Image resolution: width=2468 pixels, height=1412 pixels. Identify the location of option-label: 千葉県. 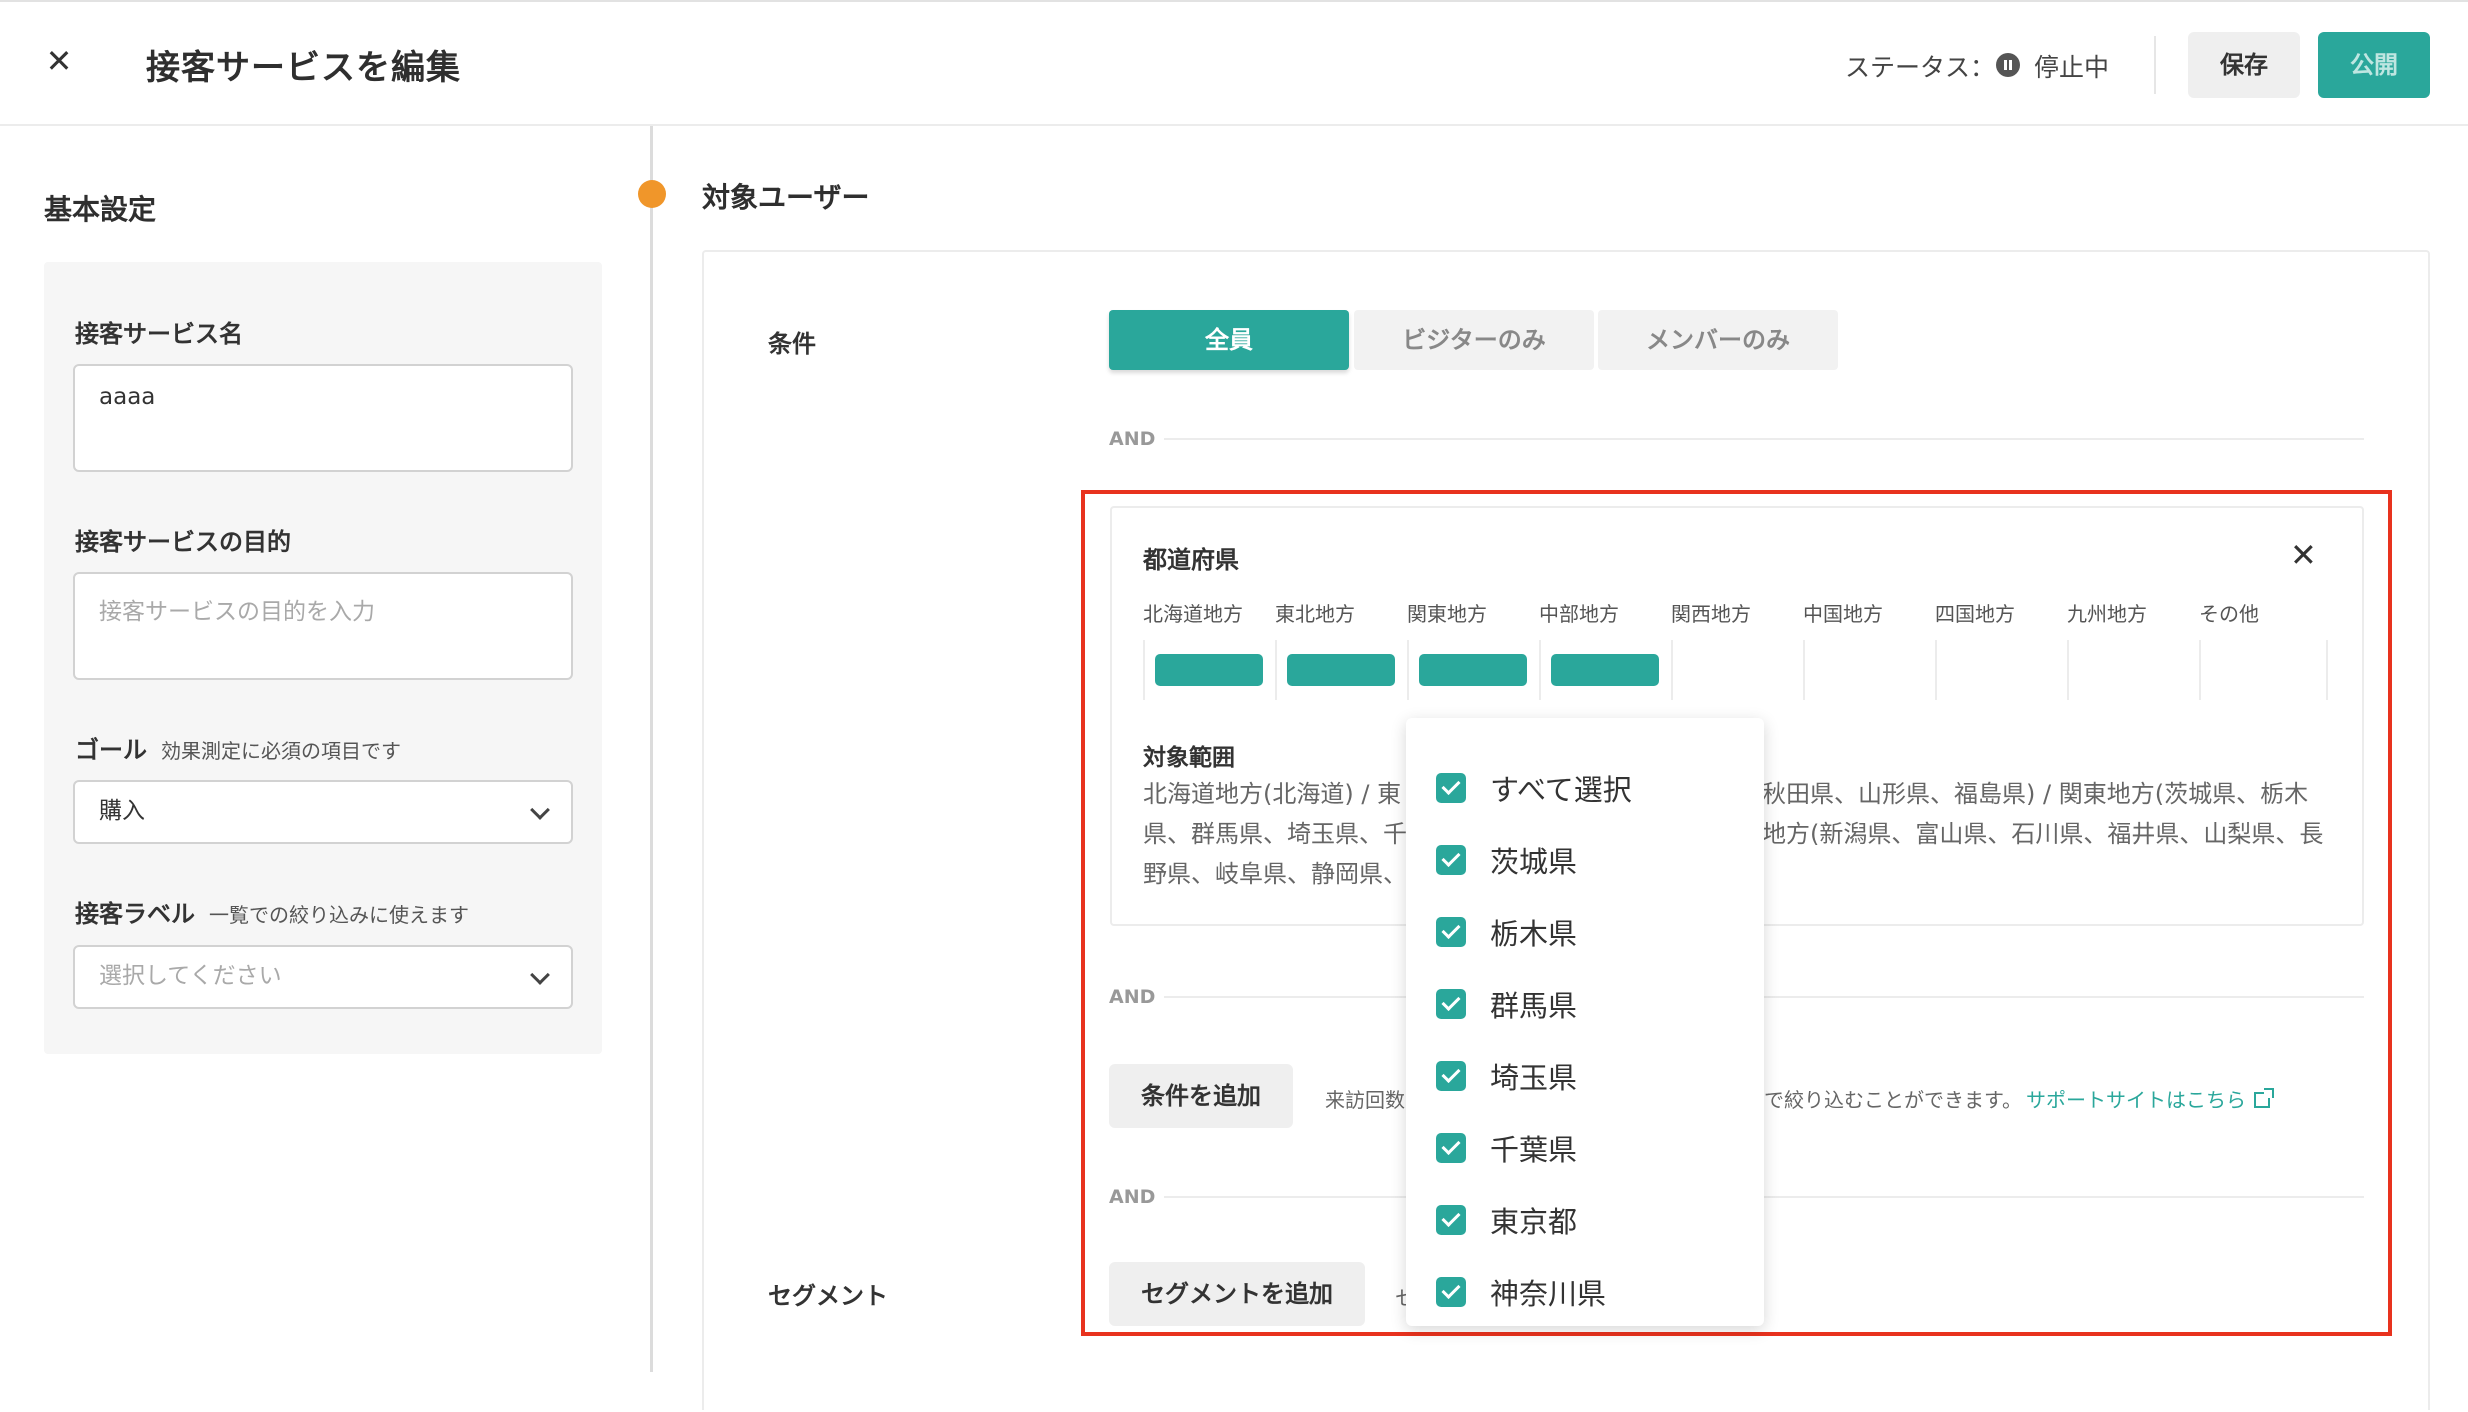
(1534, 1150).